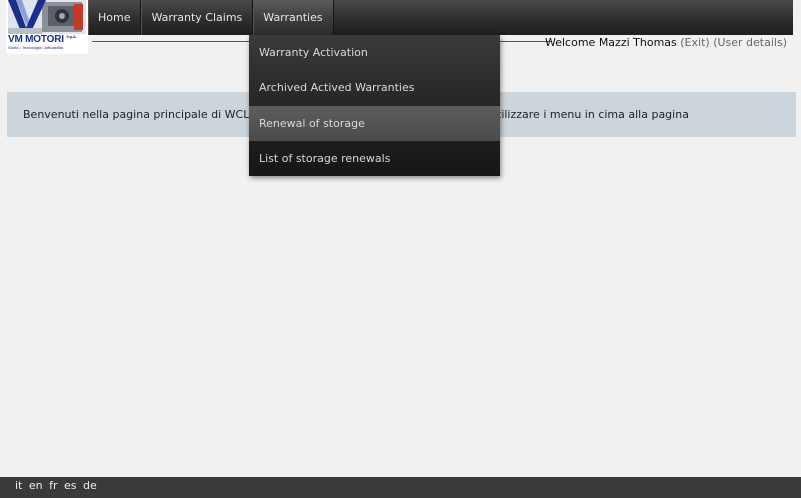 This screenshot has height=498, width=801. What do you see at coordinates (637, 42) in the screenshot?
I see `user-name: Mazzi Thomas` at bounding box center [637, 42].